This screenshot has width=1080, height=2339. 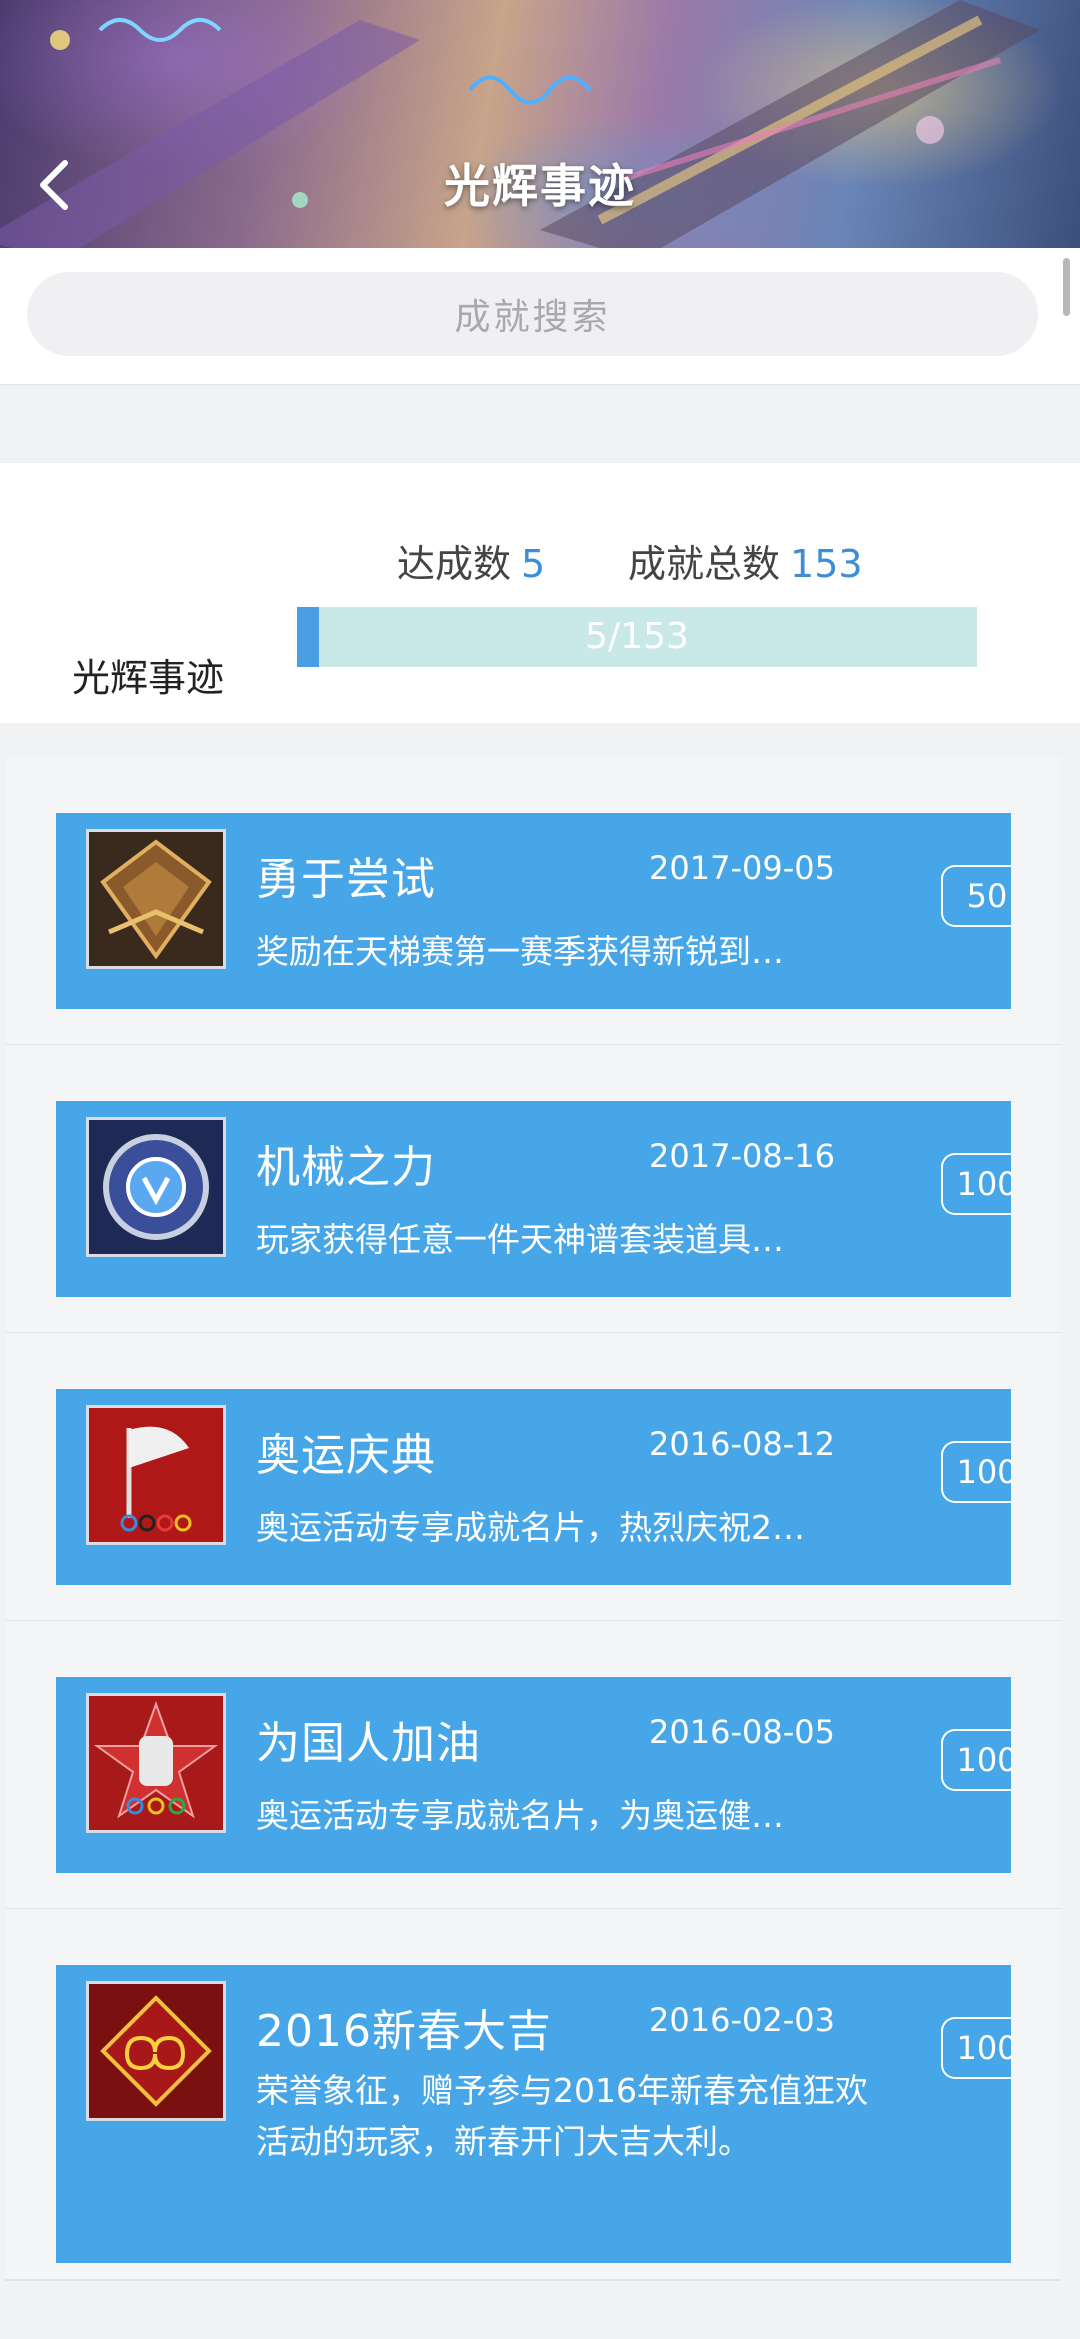 I want to click on search-input: 成就搜索, so click(x=532, y=314).